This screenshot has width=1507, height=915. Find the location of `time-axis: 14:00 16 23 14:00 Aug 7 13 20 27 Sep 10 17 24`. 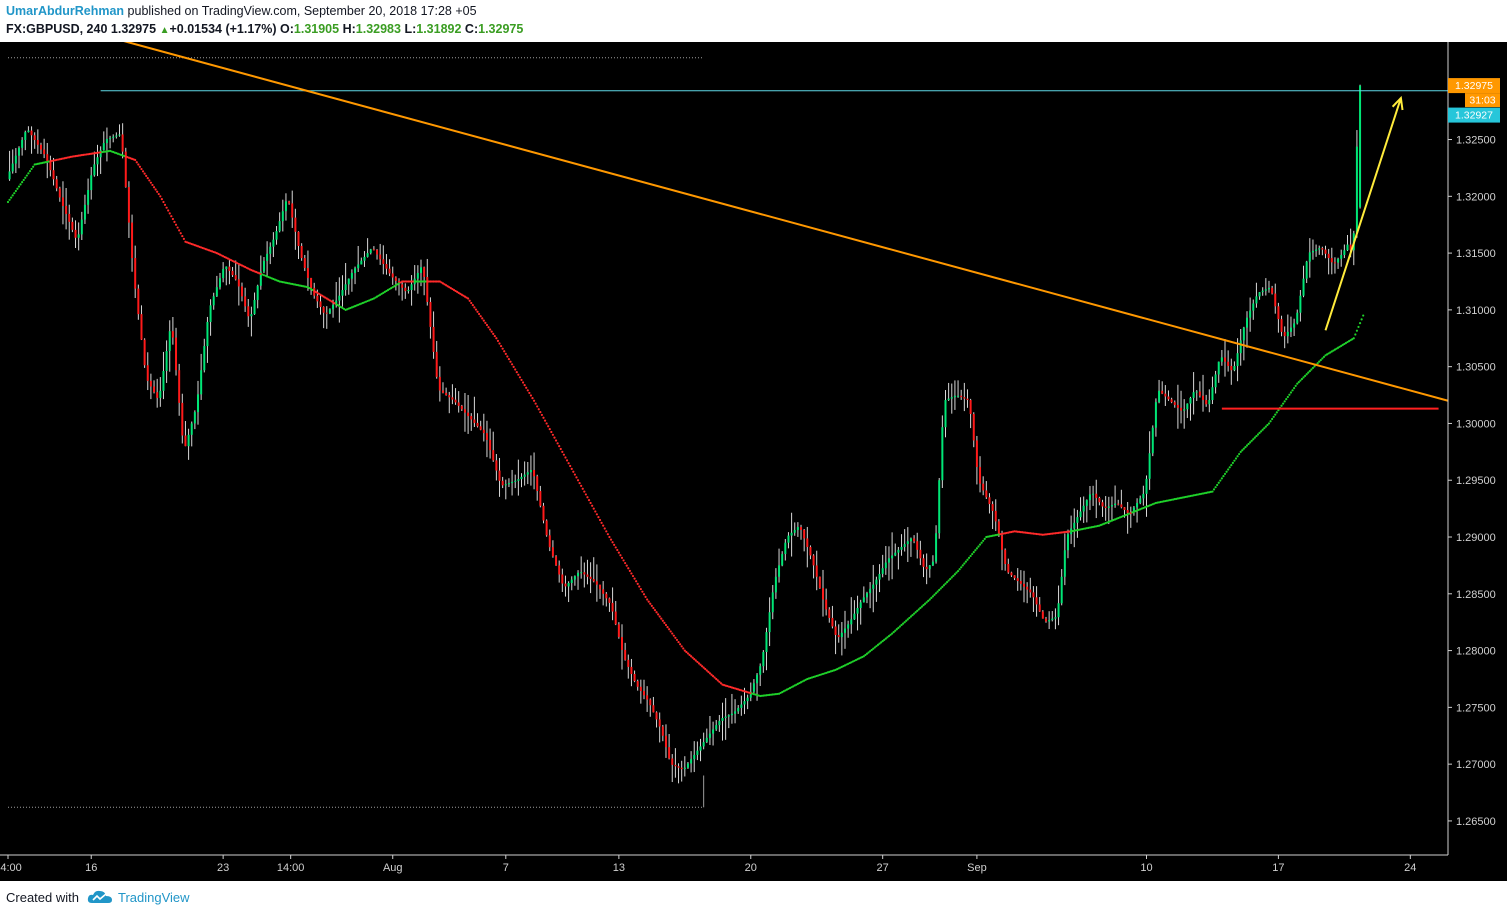

time-axis: 14:00 16 23 14:00 Aug 7 13 20 27 Sep 10 17 24 is located at coordinates (724, 864).